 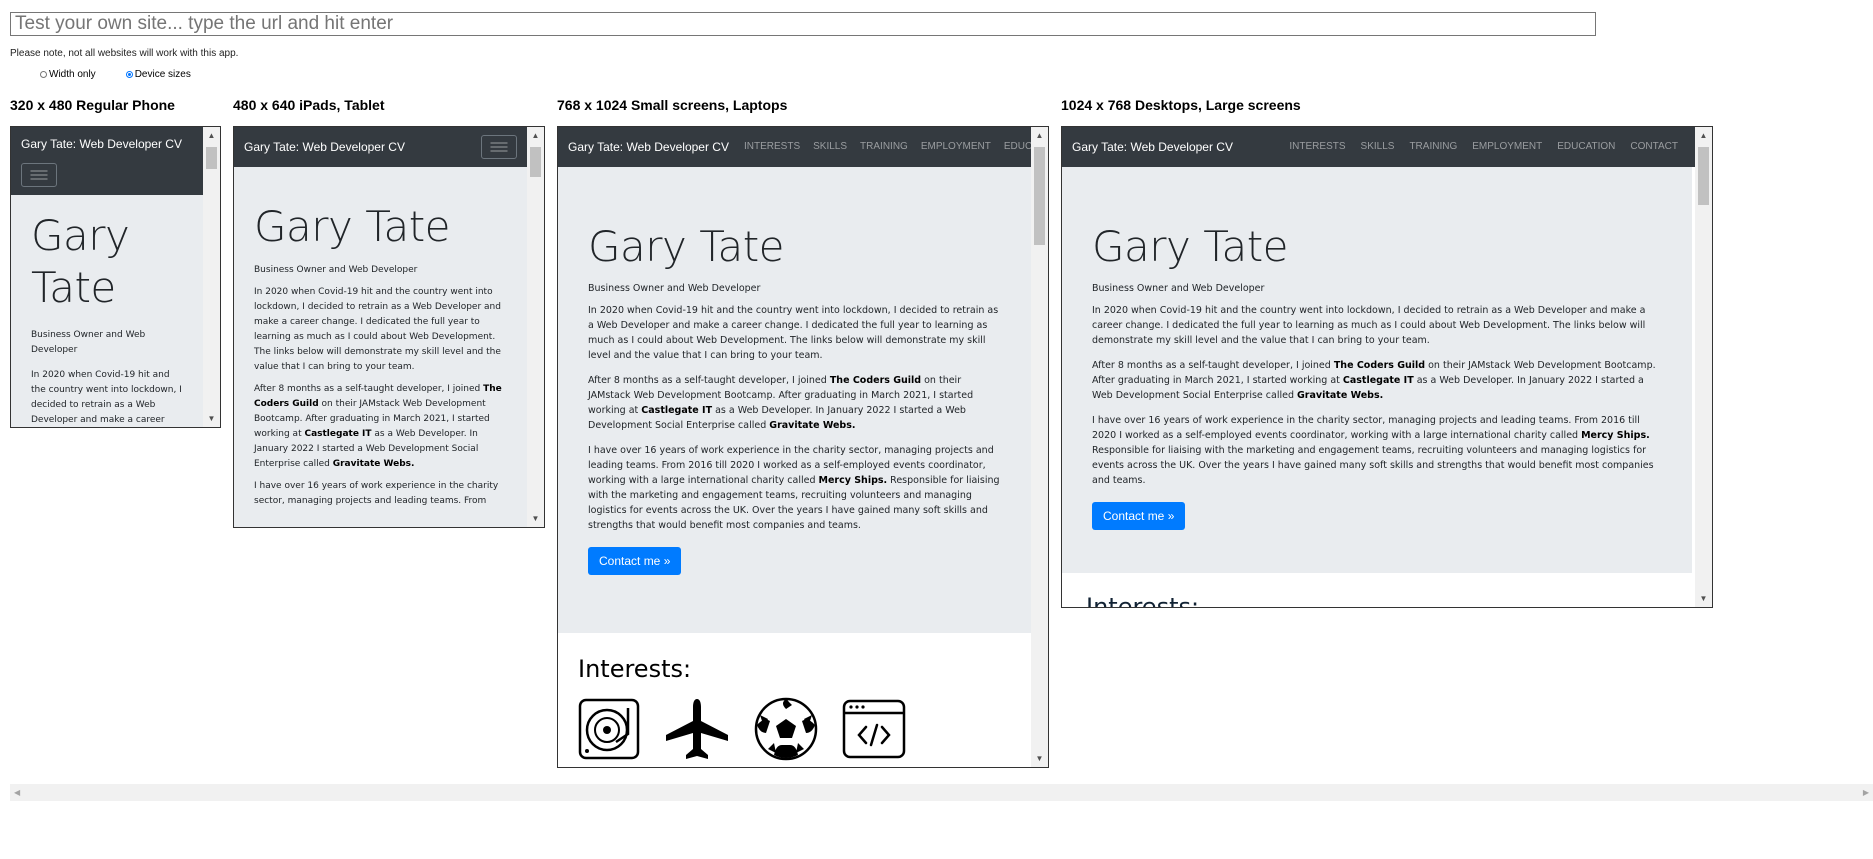 What do you see at coordinates (158, 74) in the screenshot?
I see `device-sizes-radio: Device sizes` at bounding box center [158, 74].